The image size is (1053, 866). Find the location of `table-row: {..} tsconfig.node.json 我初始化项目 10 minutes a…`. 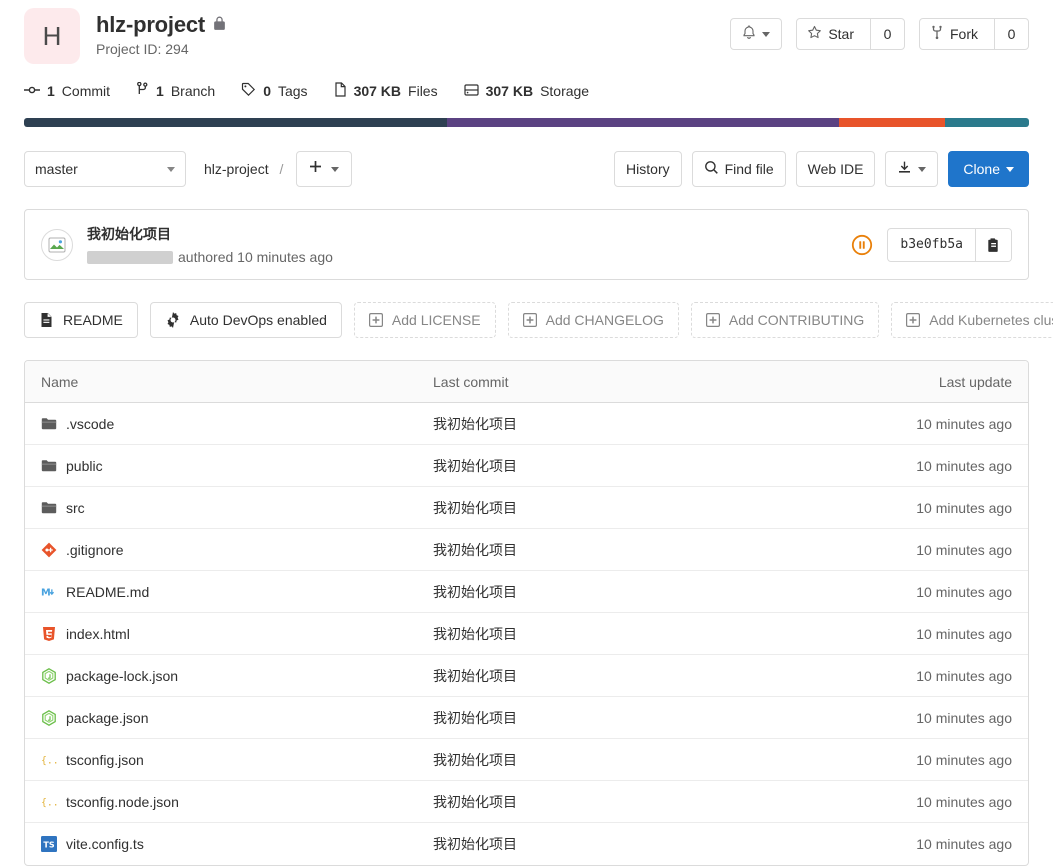

table-row: {..} tsconfig.node.json 我初始化项目 10 minutes a… is located at coordinates (526, 802).